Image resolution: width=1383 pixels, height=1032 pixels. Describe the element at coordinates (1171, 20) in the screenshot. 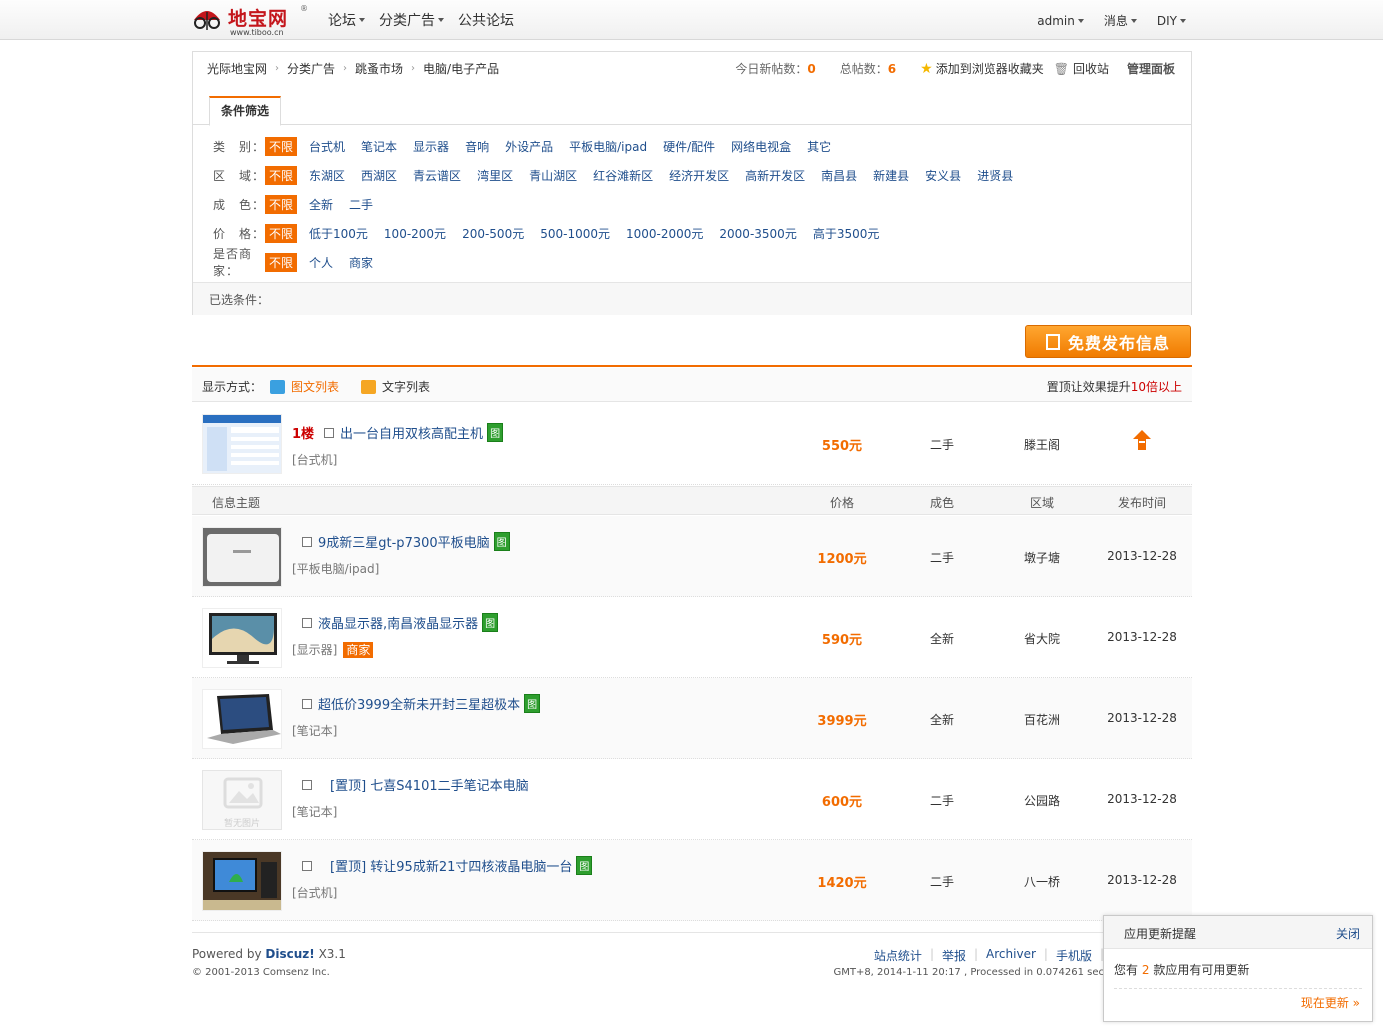

I see `diy-menu: DIY` at that location.